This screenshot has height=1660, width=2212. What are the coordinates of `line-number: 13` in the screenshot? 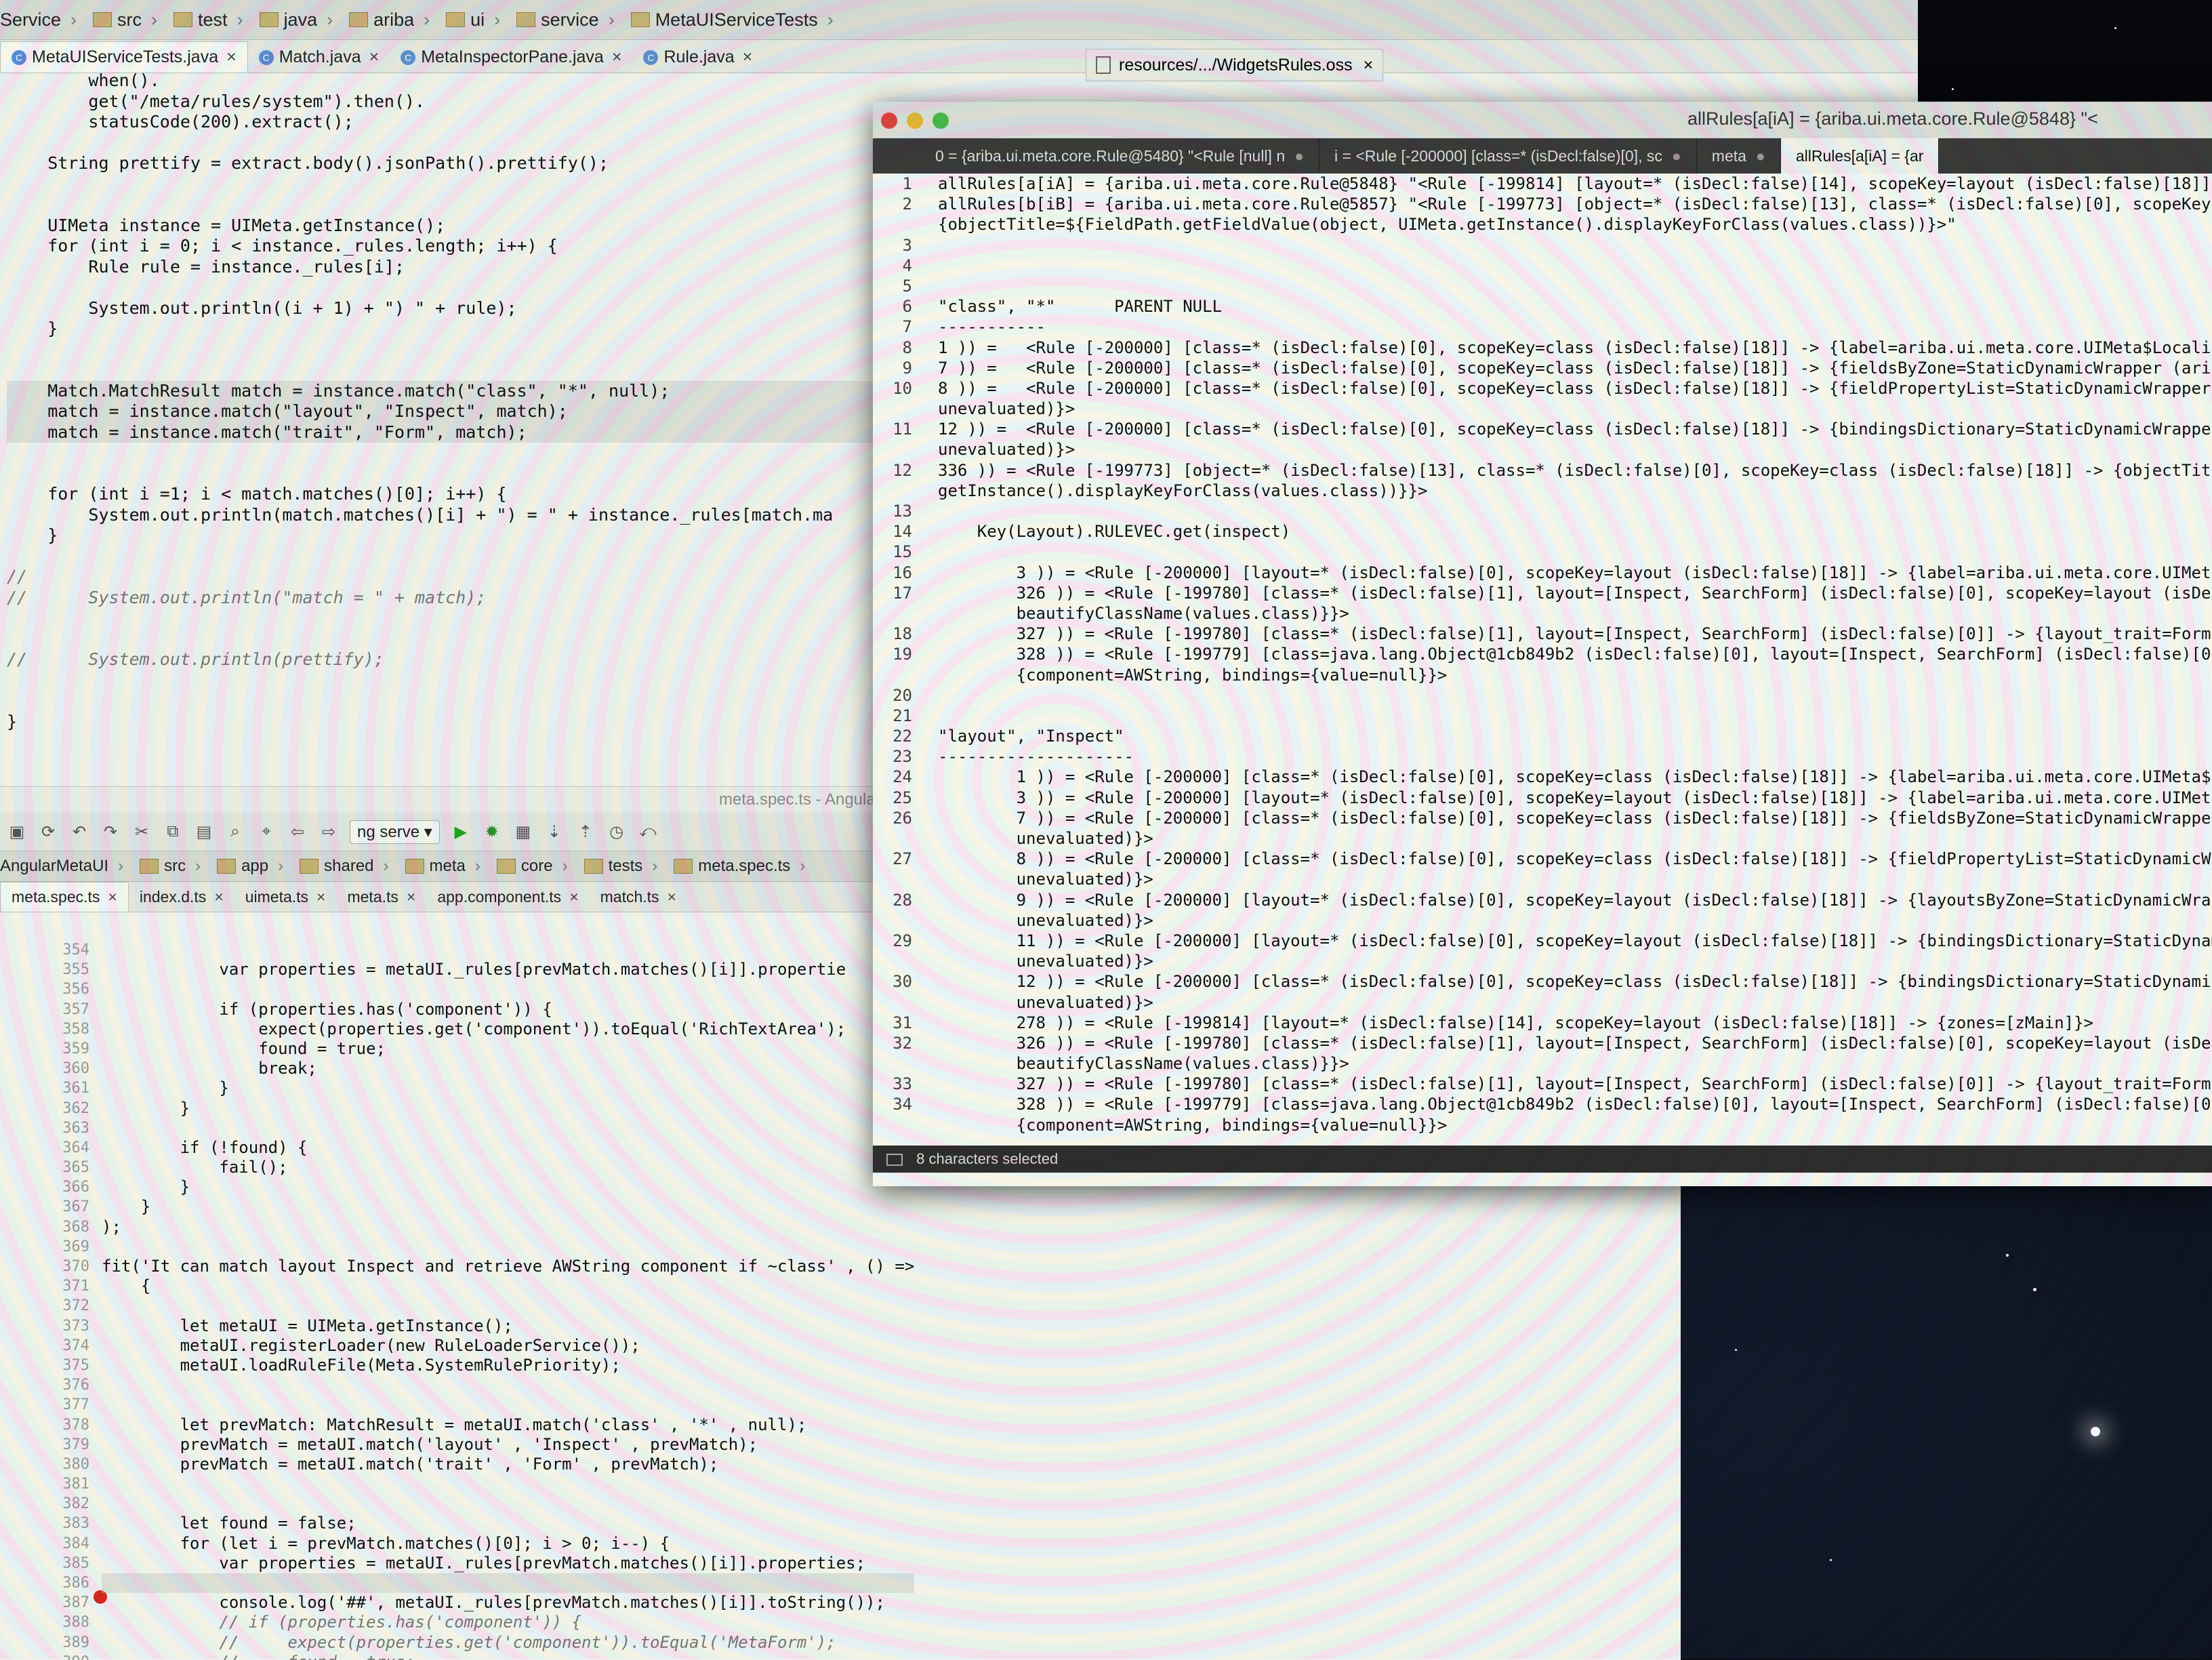 It's located at (903, 511).